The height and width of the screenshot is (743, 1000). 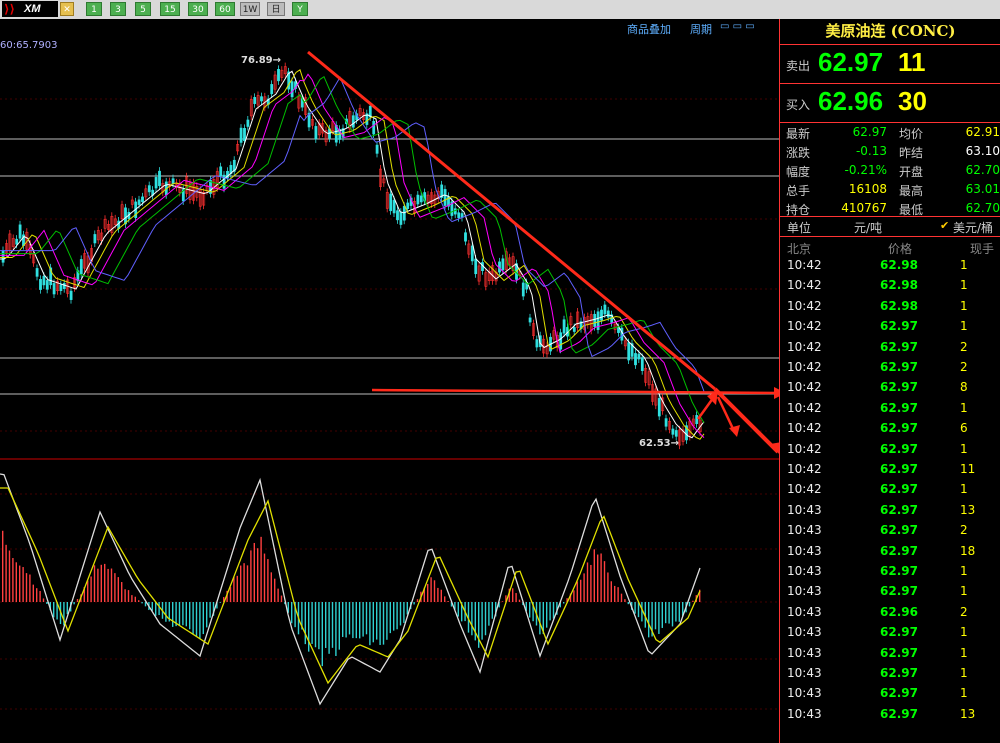 I want to click on window-controls: ▭ ▭ ▭, so click(x=747, y=27).